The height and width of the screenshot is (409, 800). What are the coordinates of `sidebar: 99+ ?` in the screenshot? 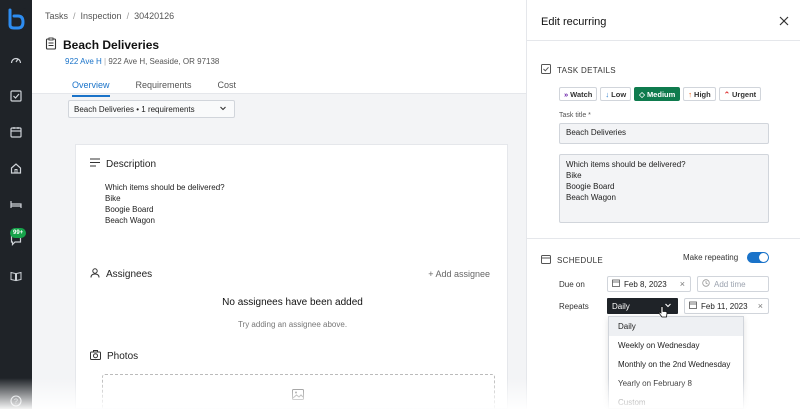 It's located at (16, 204).